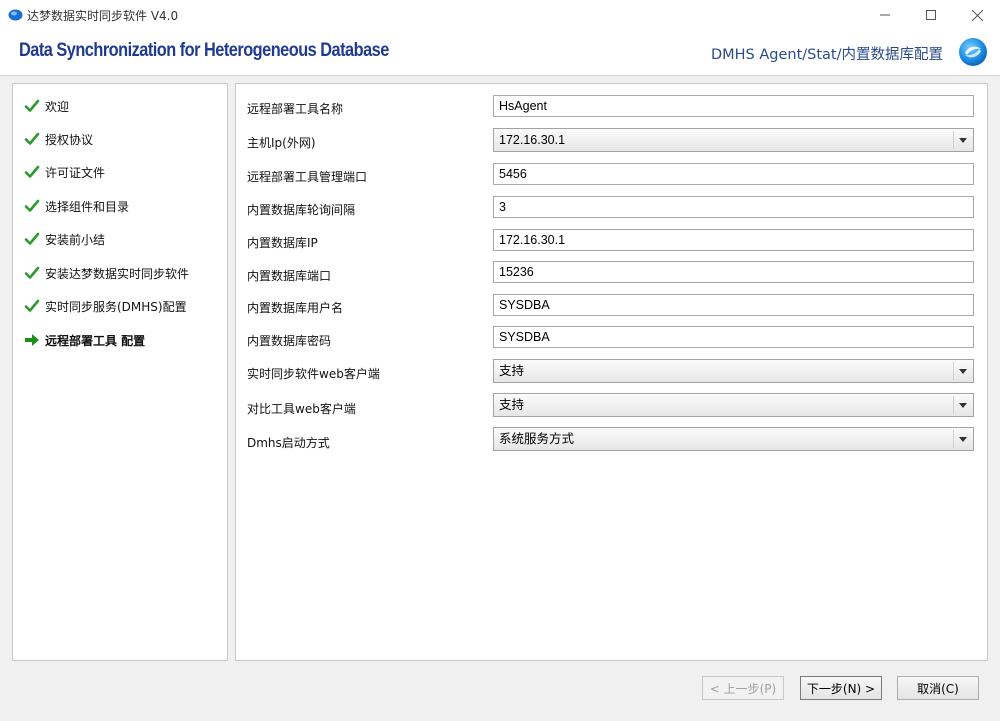 The height and width of the screenshot is (721, 1000). I want to click on step-label: 授权协议, so click(69, 139).